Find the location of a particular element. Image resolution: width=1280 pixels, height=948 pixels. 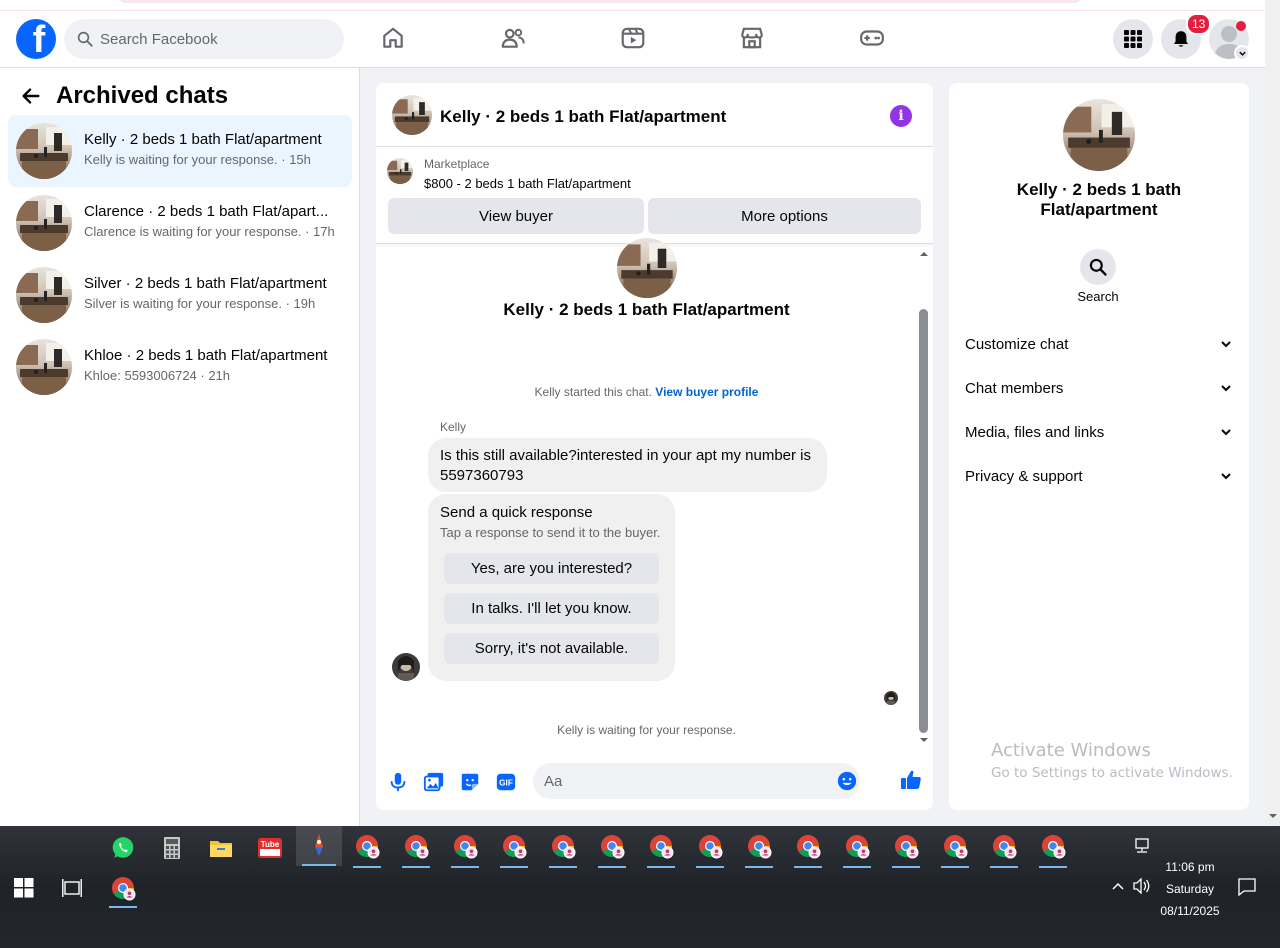

sticker-icon is located at coordinates (470, 782).